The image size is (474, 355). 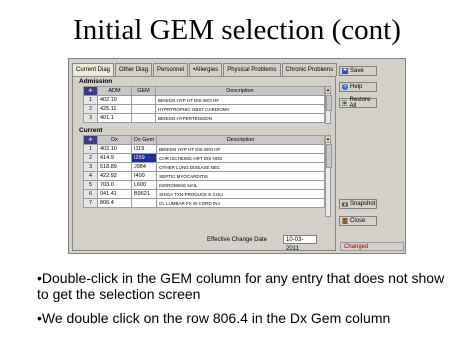 I want to click on dx-code-cell: 041.41, so click(x=114, y=194).